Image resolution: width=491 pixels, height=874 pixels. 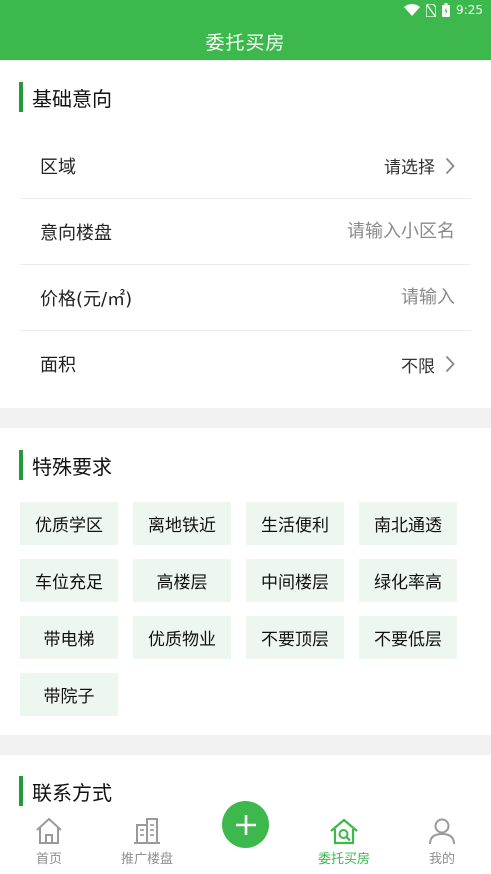 I want to click on estate-row: 意向楼盘, so click(x=245, y=232).